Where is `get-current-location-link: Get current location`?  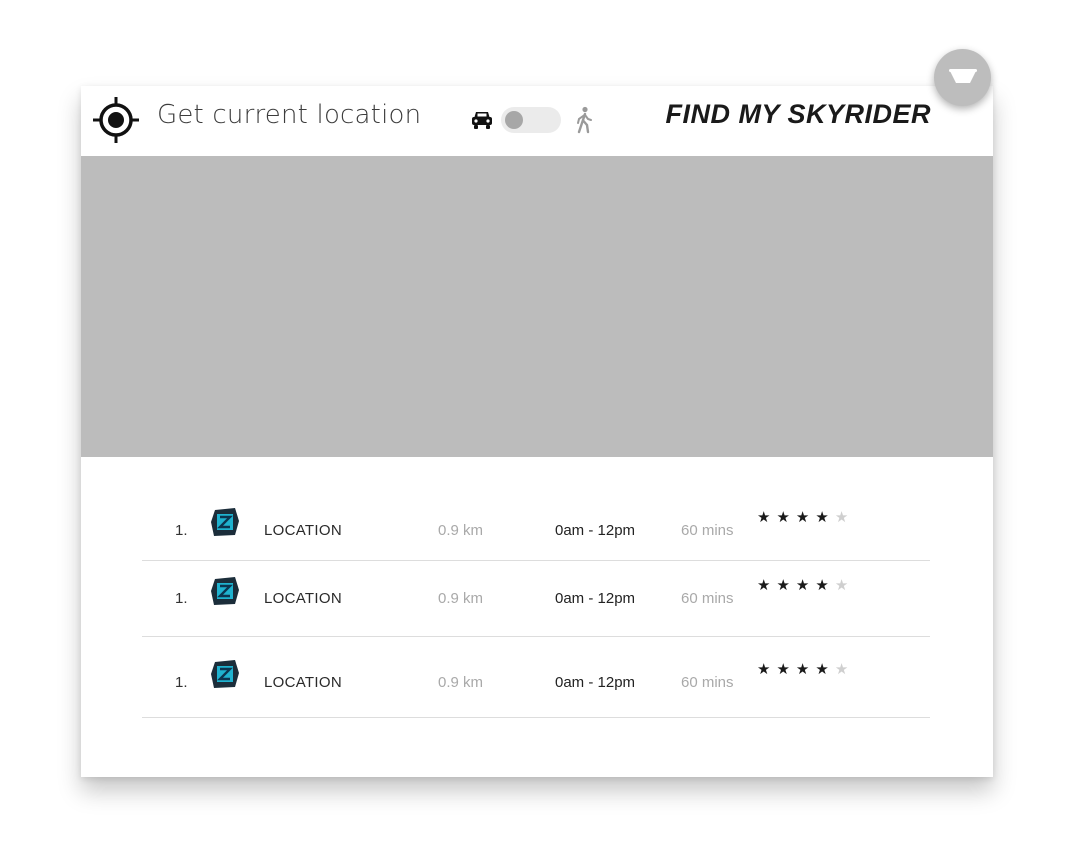
get-current-location-link: Get current location is located at coordinates (289, 115).